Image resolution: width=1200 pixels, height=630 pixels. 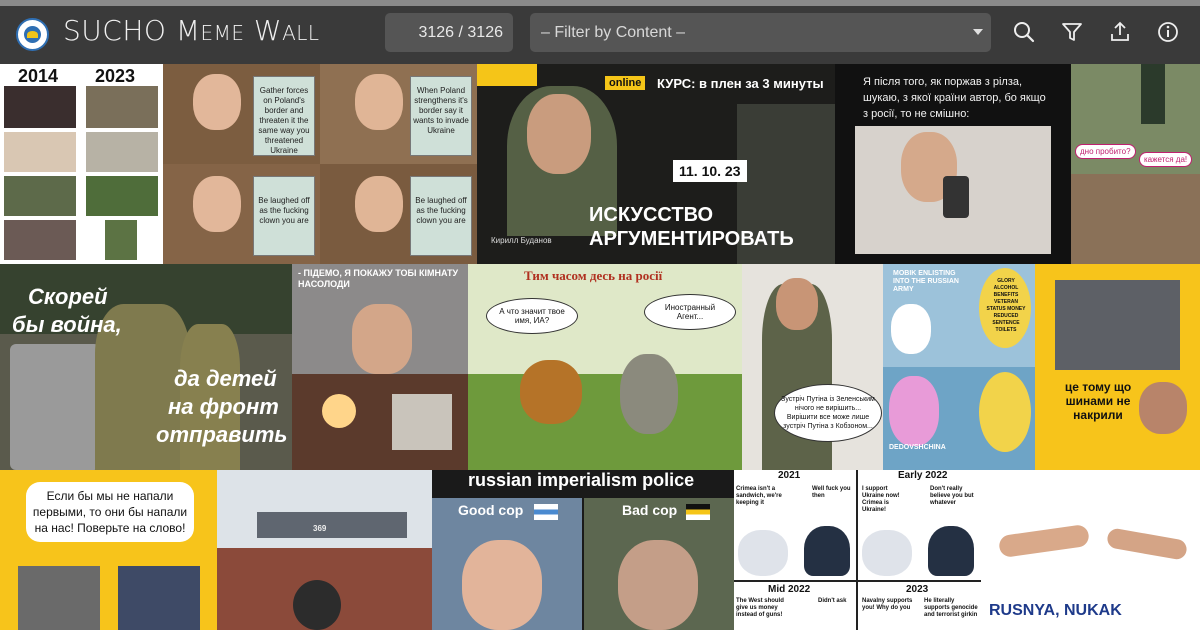 I want to click on meme-counter: 3126 / 3126, so click(x=449, y=32).